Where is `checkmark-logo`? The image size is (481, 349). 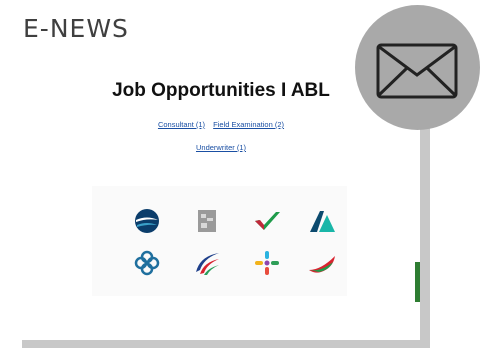
checkmark-logo is located at coordinates (267, 221).